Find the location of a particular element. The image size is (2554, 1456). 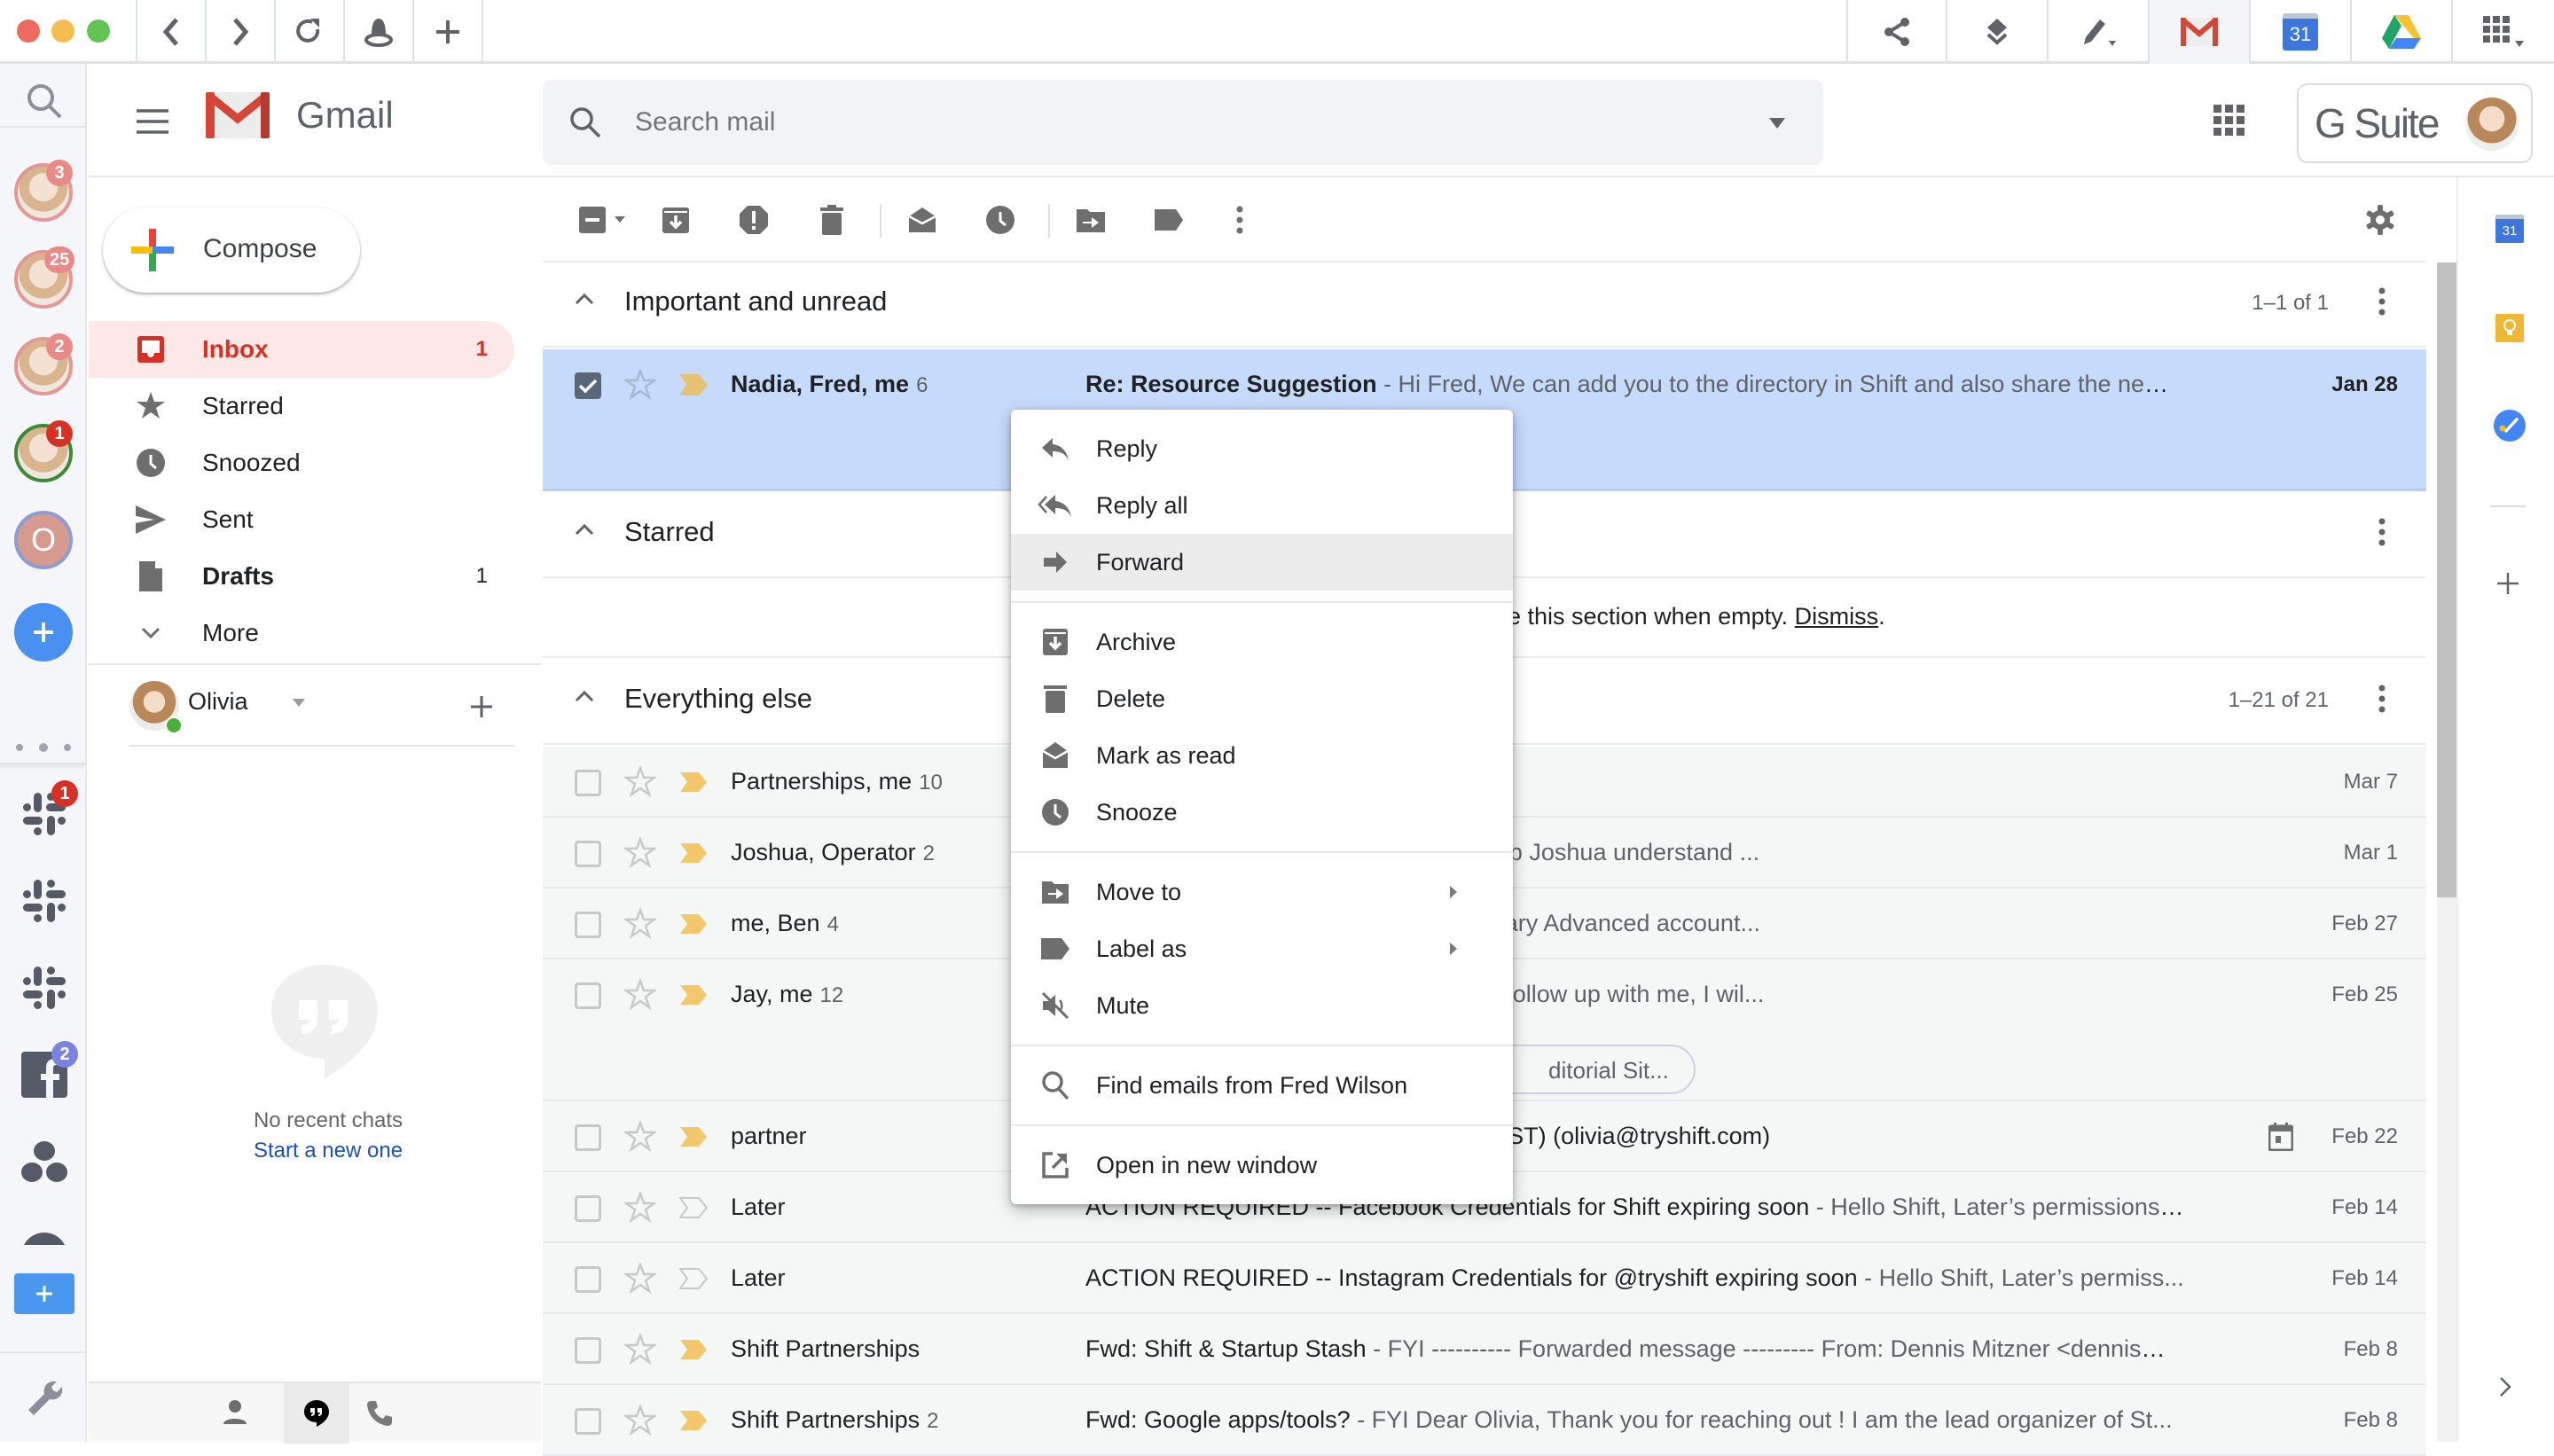

mark-as-read-button is located at coordinates (922, 219).